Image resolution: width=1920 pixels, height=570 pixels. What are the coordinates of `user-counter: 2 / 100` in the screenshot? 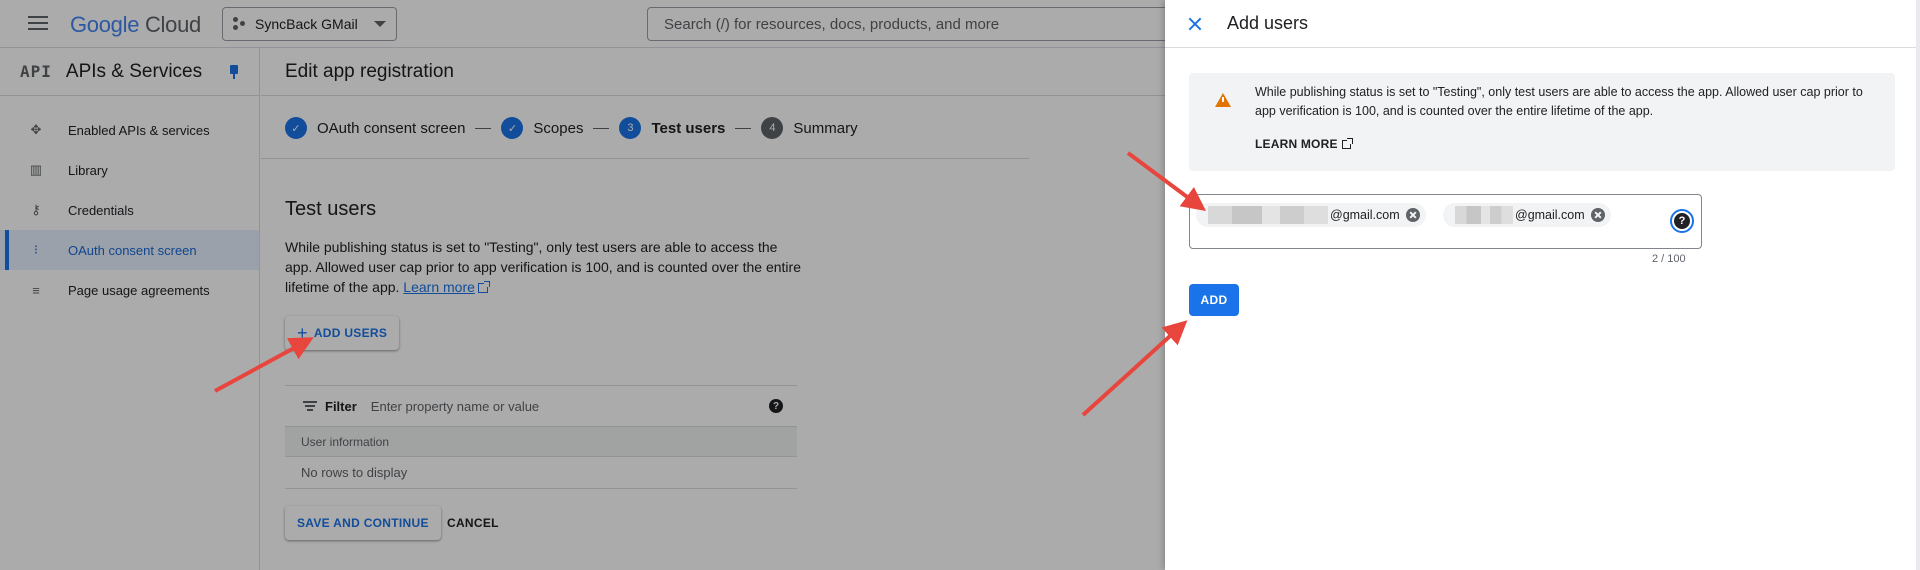 It's located at (1669, 259).